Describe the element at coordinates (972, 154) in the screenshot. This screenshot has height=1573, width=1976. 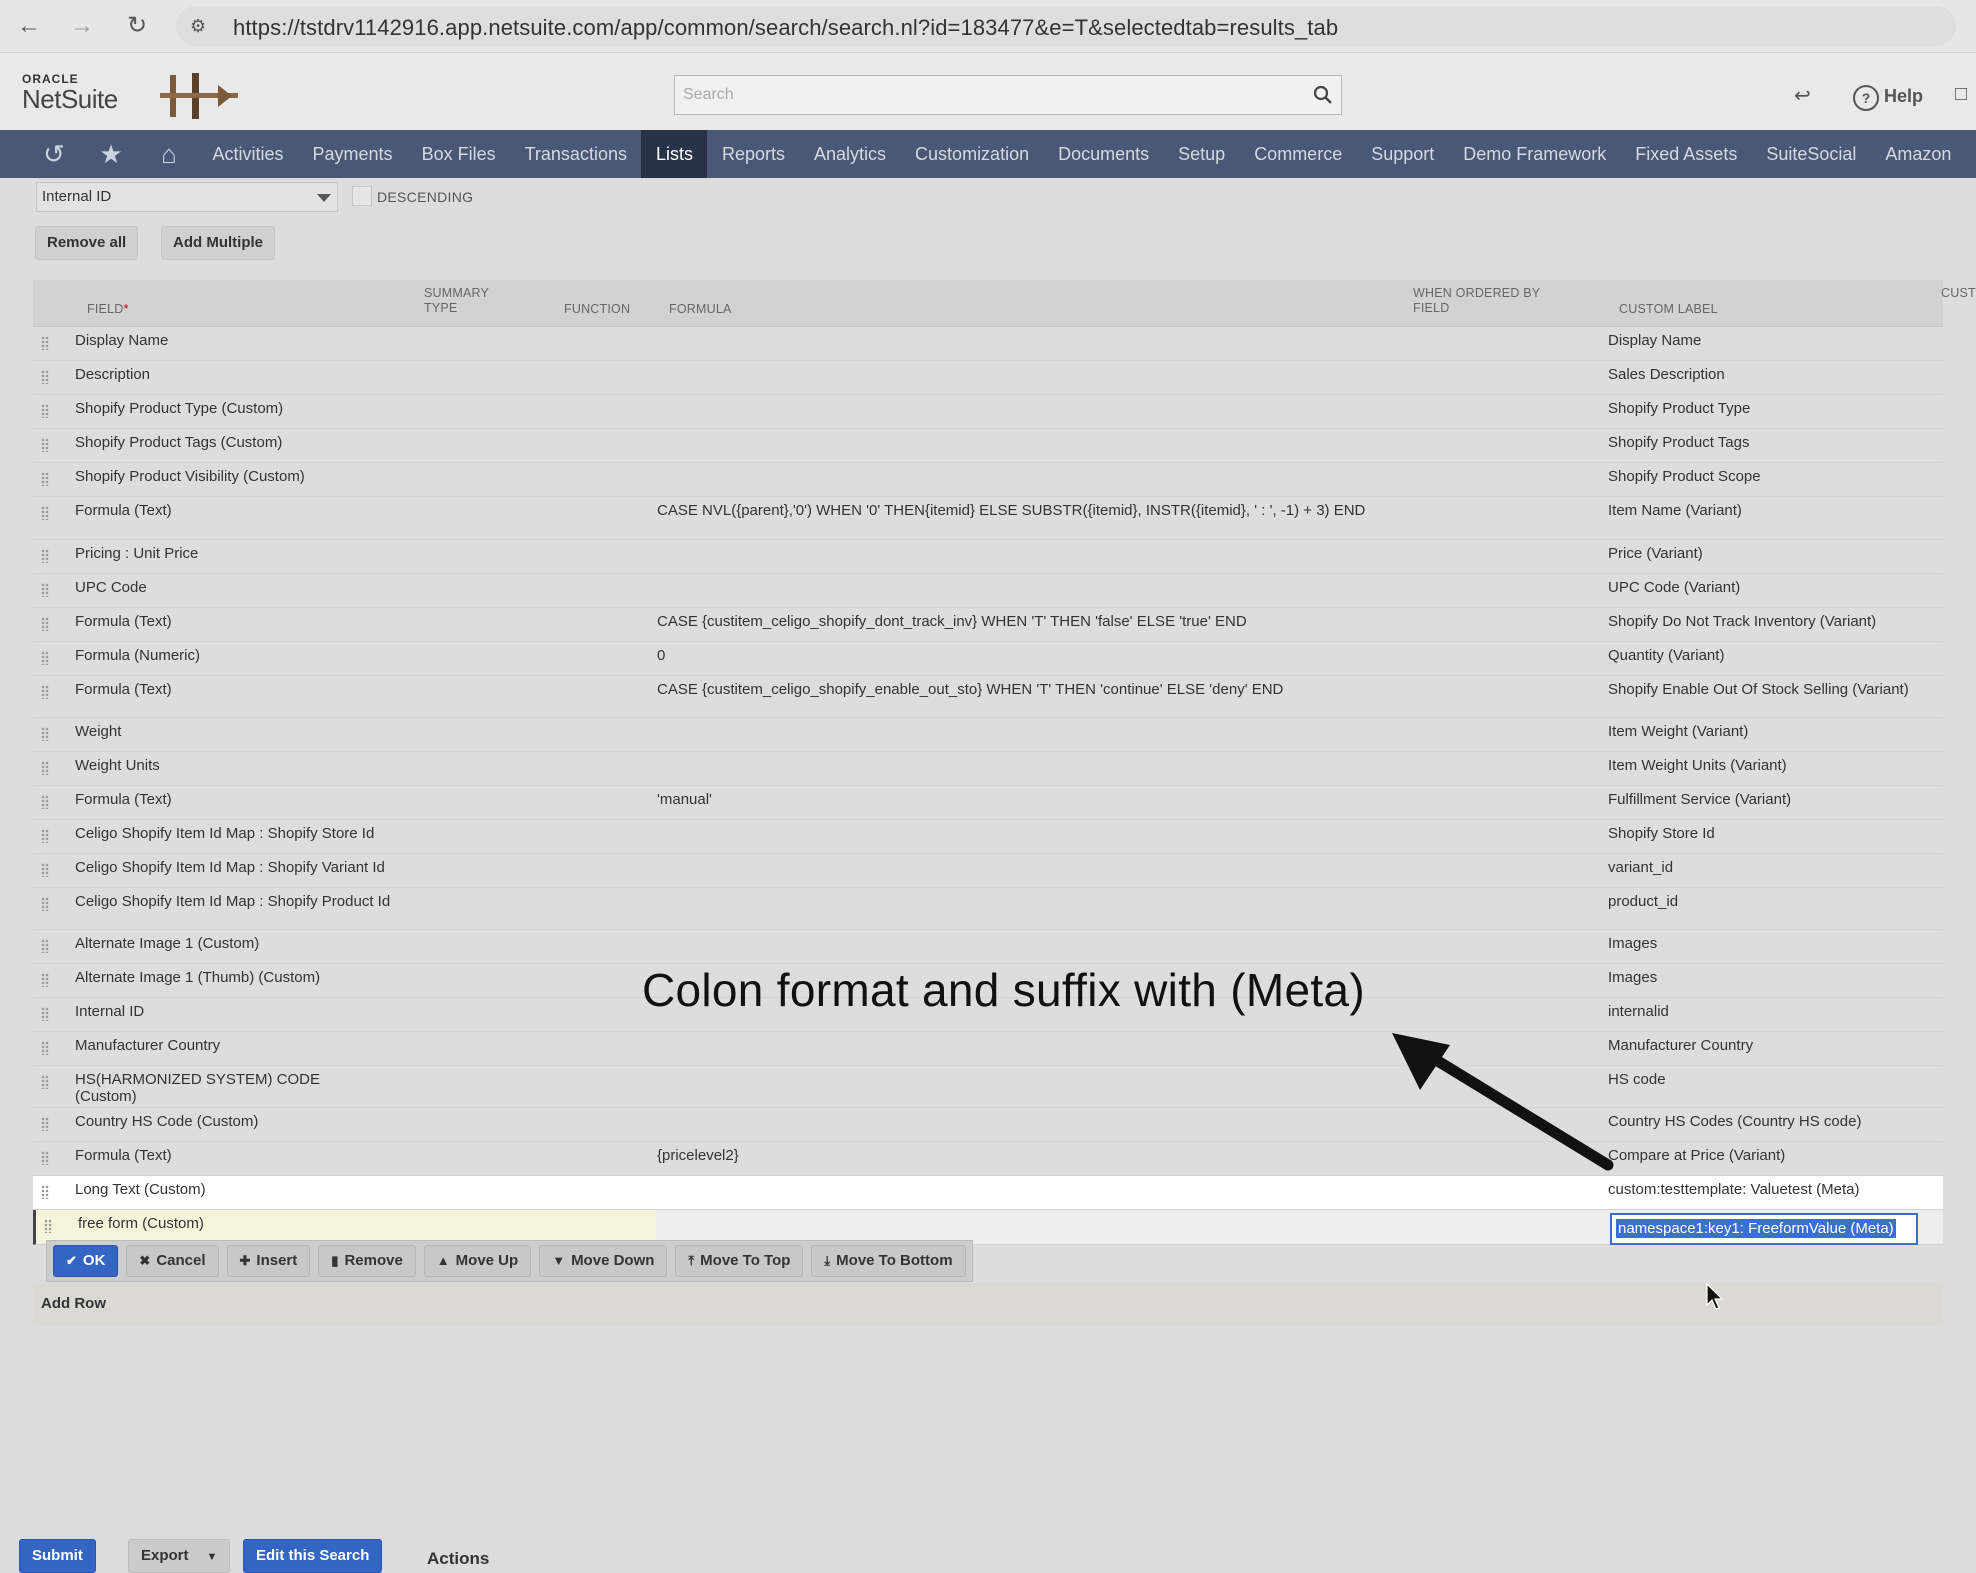
I see `nav-item-customization: Customization` at that location.